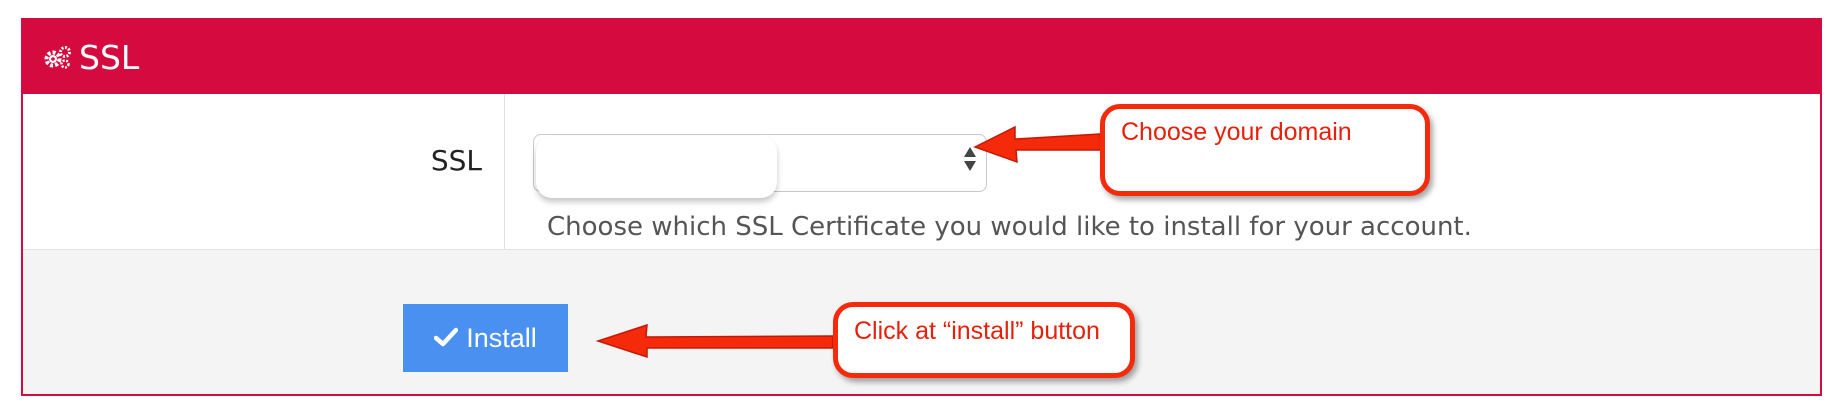 This screenshot has width=1842, height=416. What do you see at coordinates (1265, 150) in the screenshot?
I see `callout-choose-domain: Choose your domain` at bounding box center [1265, 150].